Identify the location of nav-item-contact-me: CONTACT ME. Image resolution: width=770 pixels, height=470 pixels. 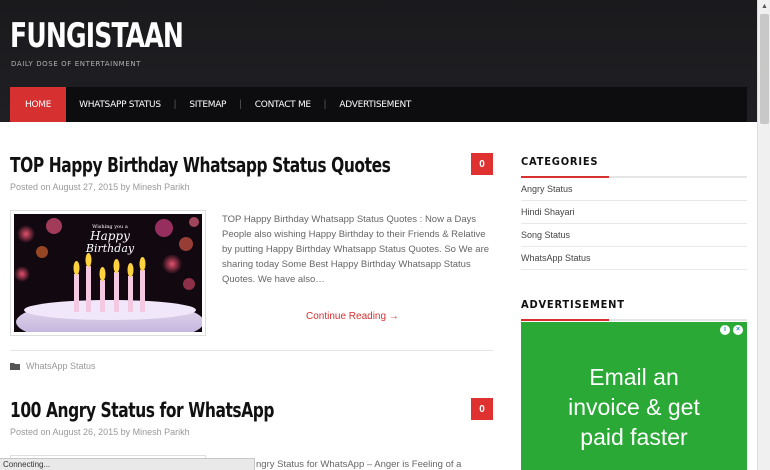
(283, 104).